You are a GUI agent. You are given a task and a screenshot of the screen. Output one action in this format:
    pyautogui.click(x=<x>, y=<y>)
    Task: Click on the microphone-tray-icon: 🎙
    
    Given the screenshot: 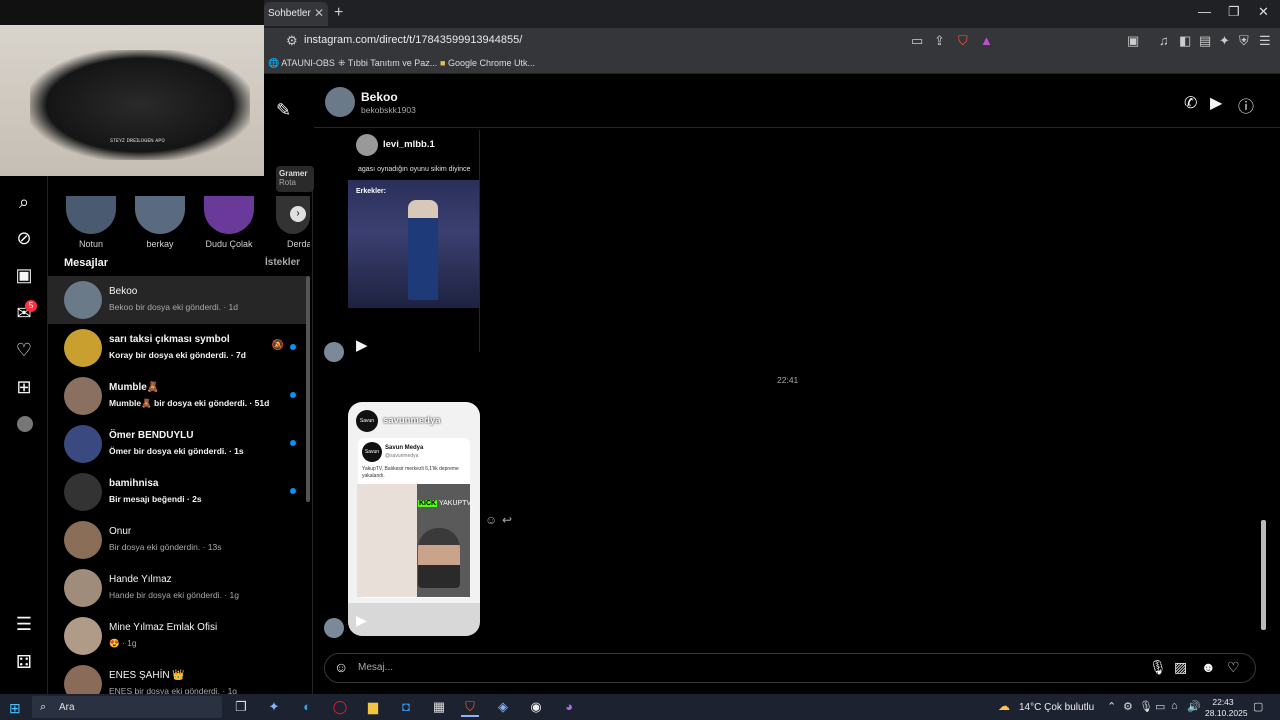 What is the action you would take?
    pyautogui.click(x=1146, y=706)
    